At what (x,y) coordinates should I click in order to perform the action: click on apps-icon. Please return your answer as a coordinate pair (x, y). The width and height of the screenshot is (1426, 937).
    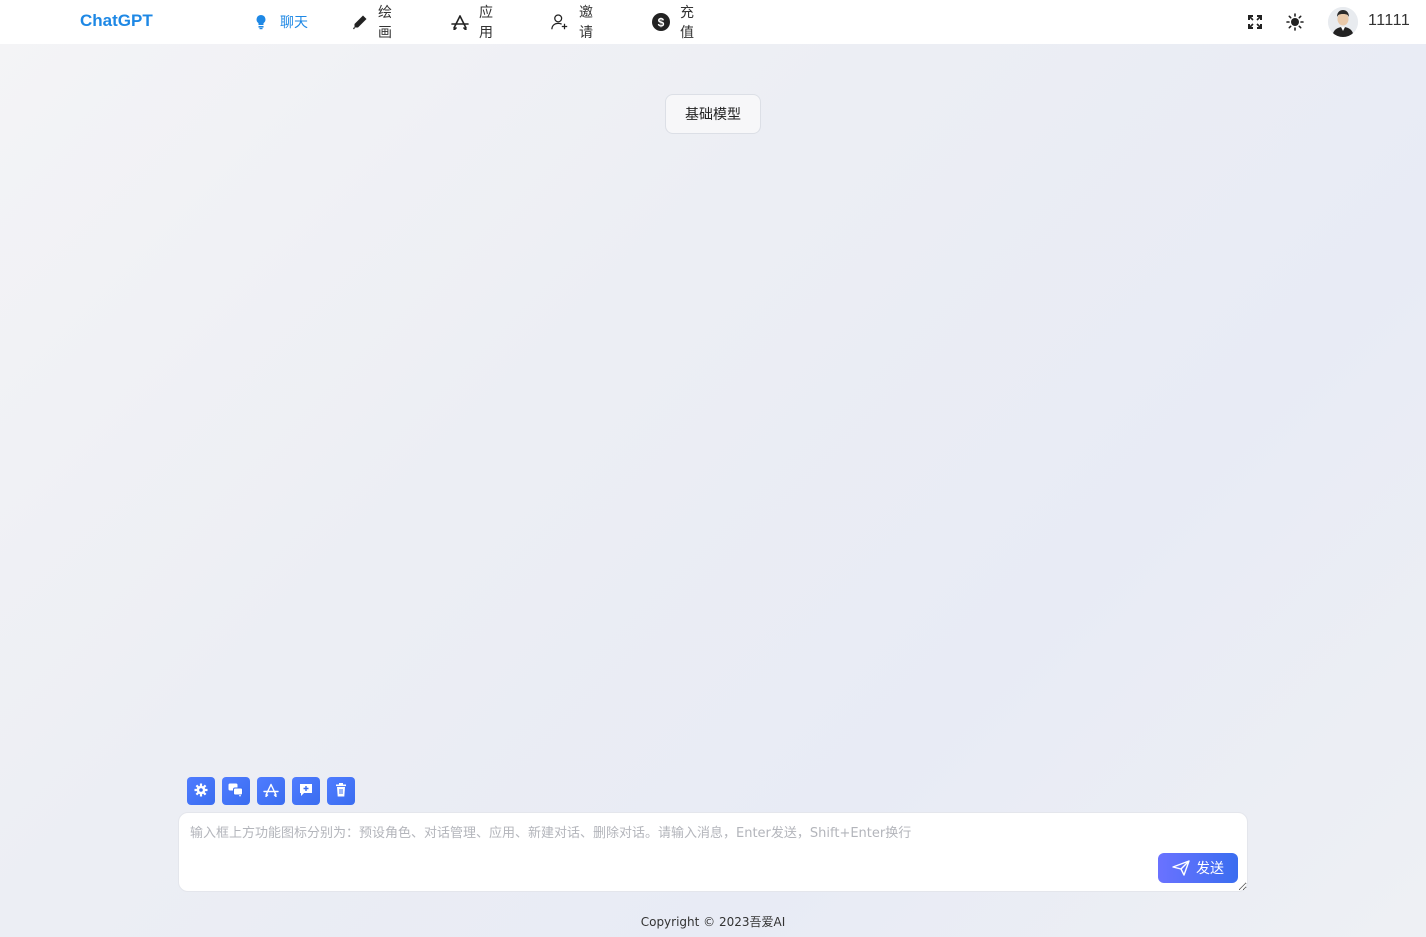
    Looking at the image, I should click on (271, 791).